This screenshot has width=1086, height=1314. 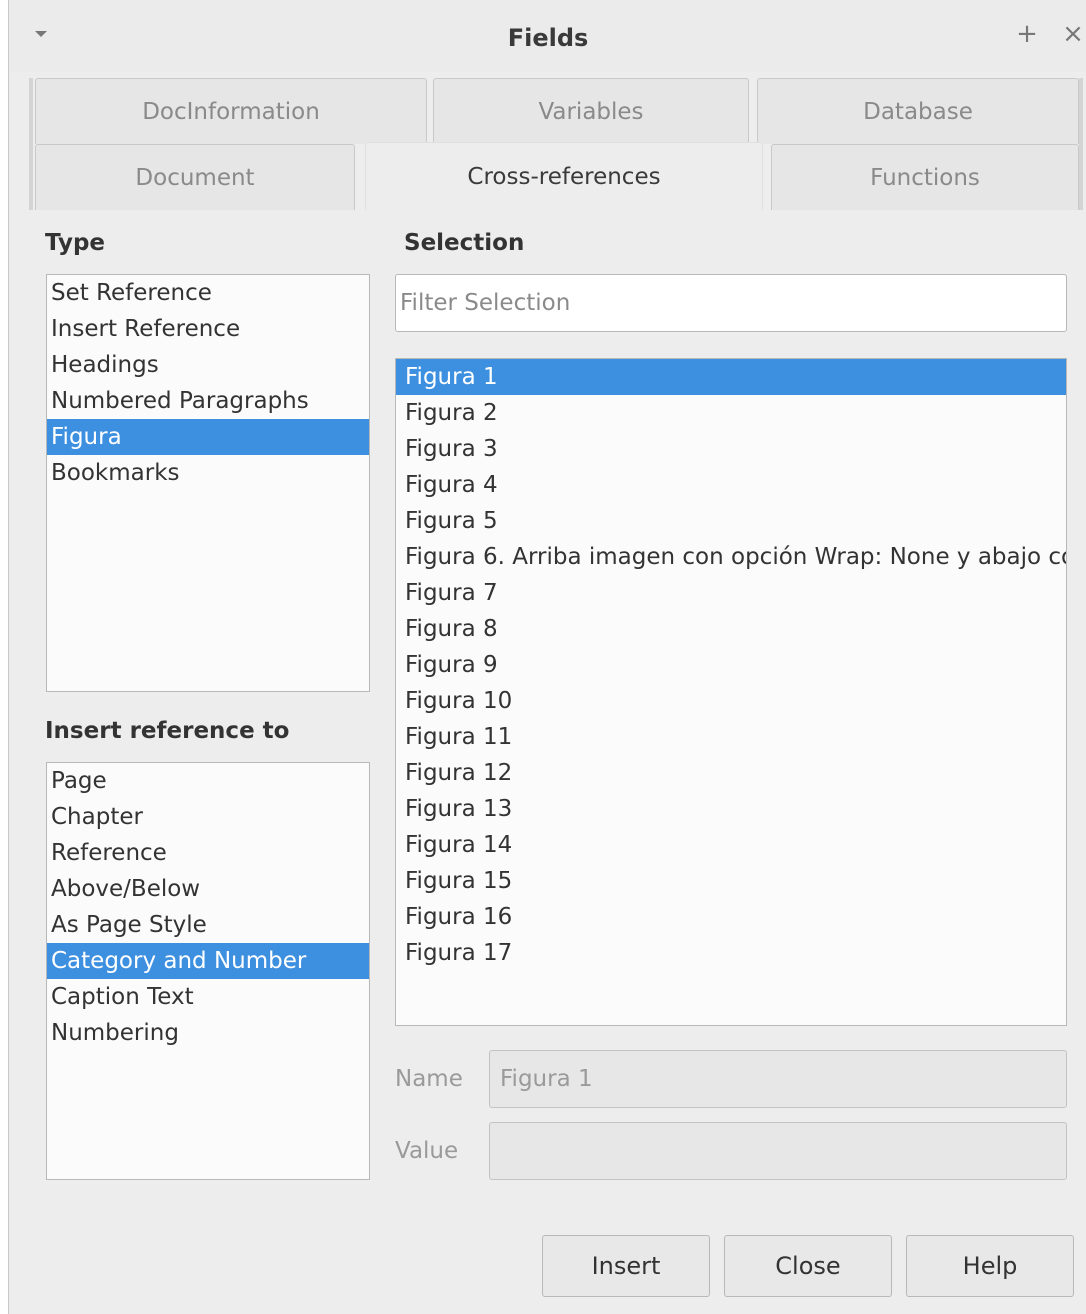 What do you see at coordinates (75, 243) in the screenshot?
I see `type-heading: Type` at bounding box center [75, 243].